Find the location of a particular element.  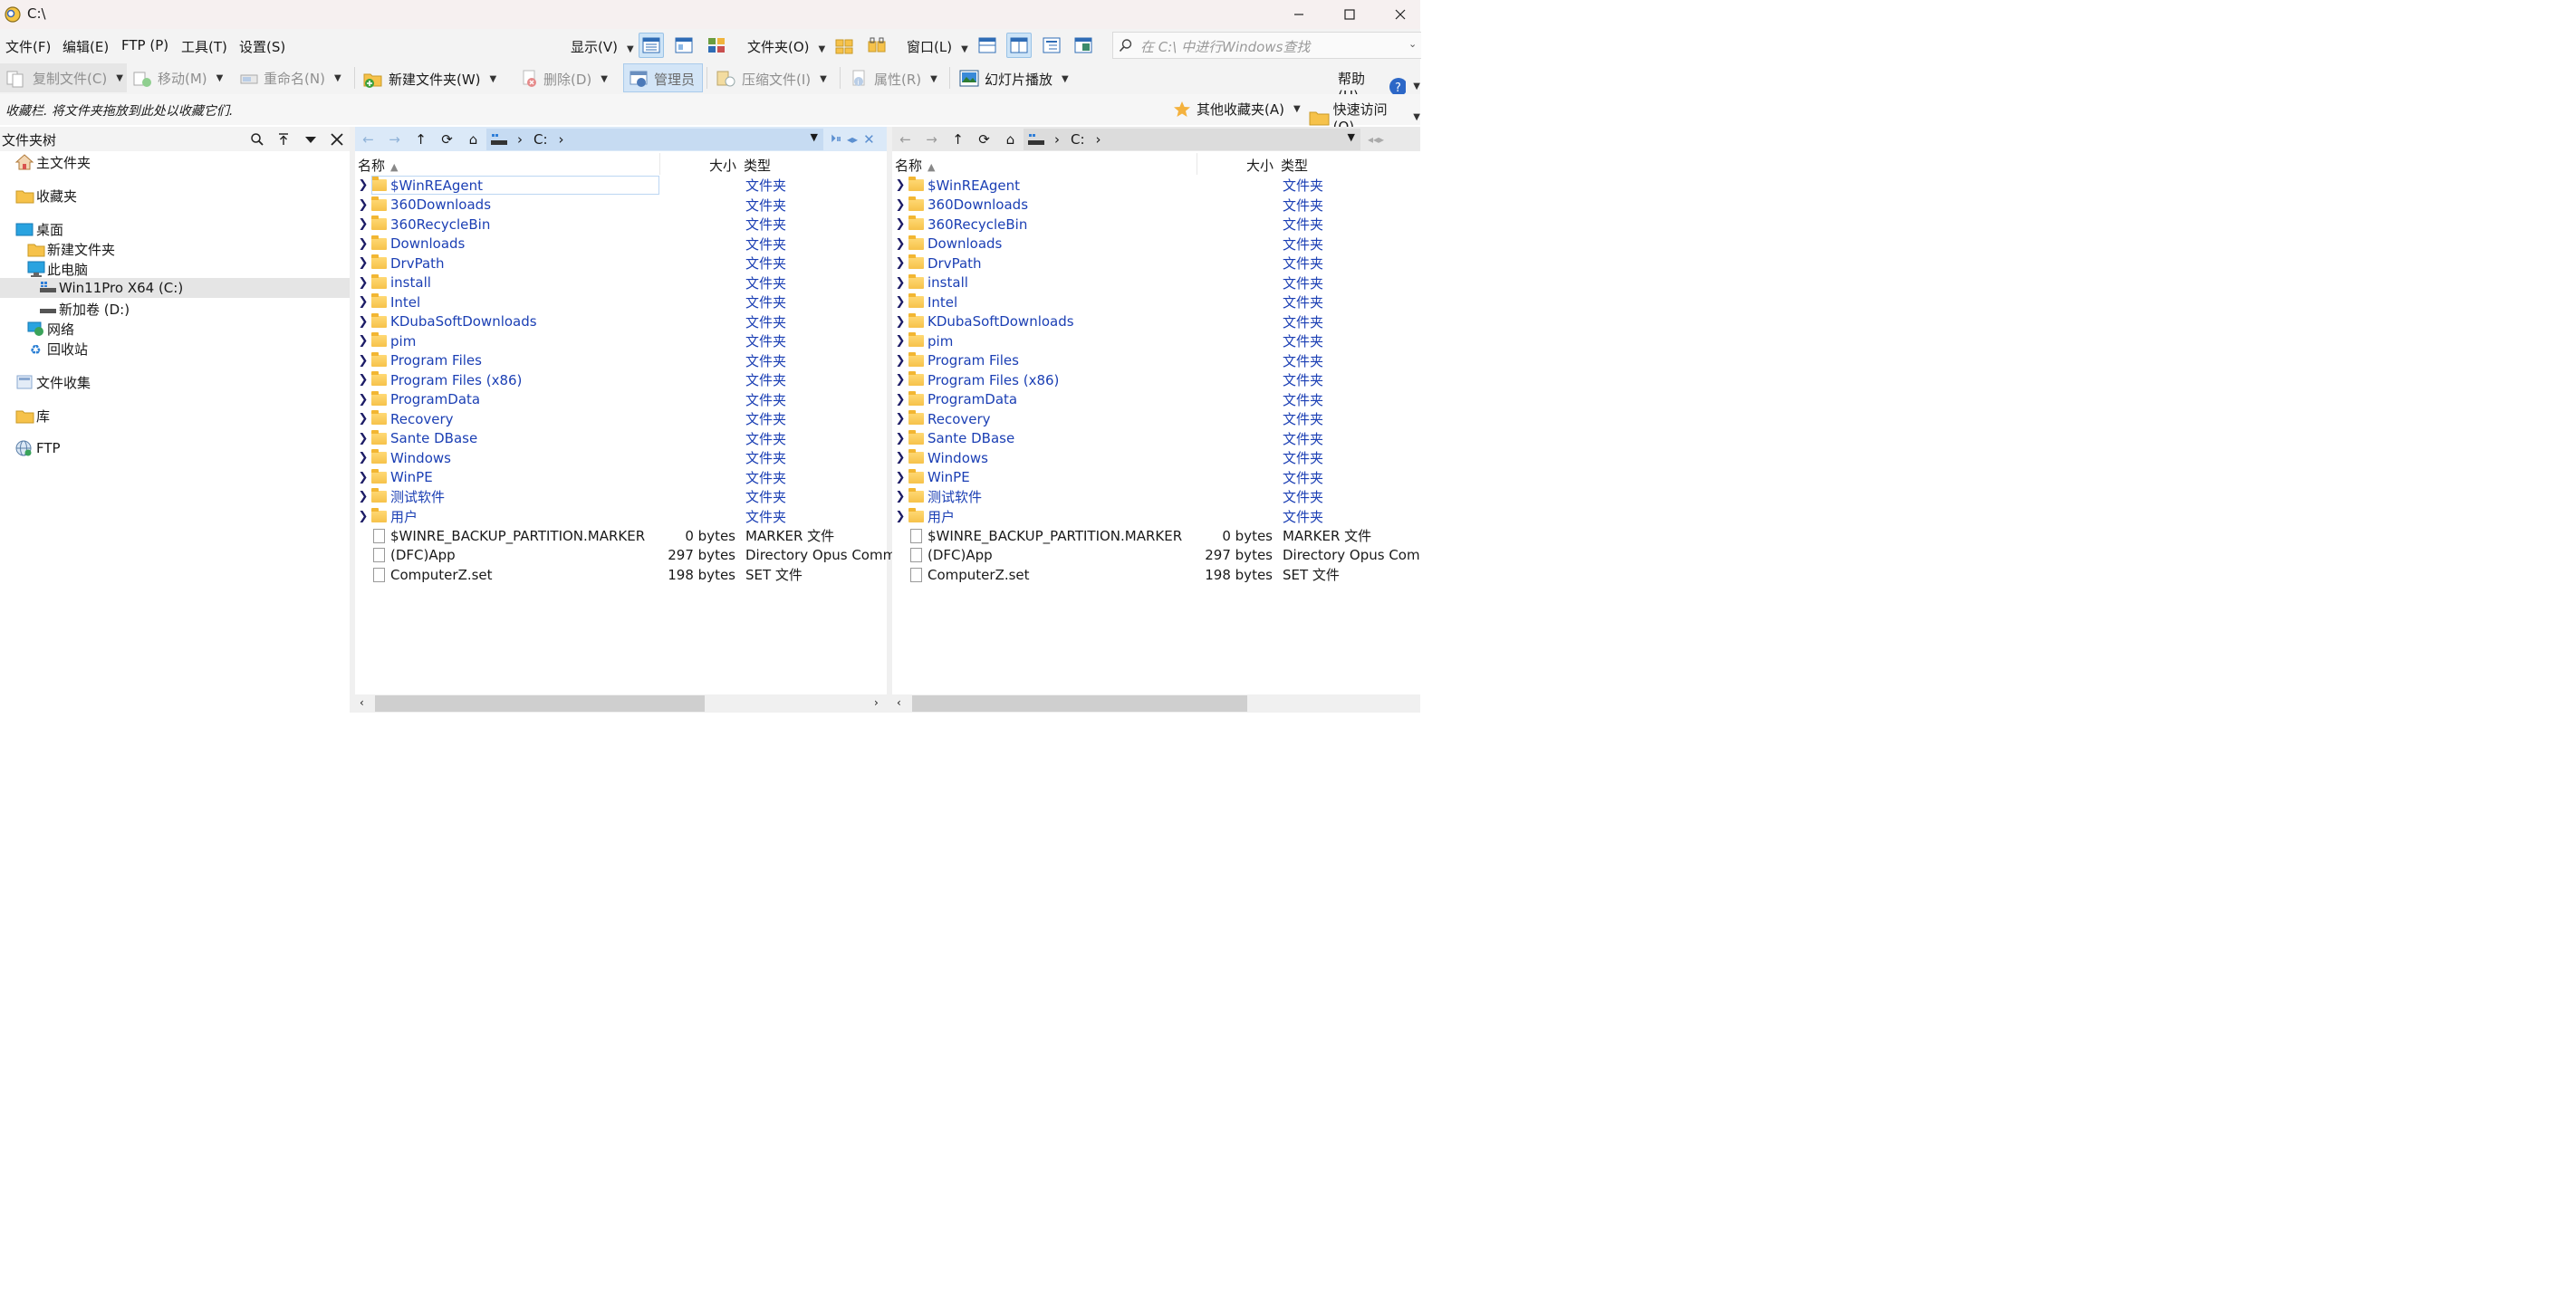

list-item-folder: ❯ DrvPath 文件夹 is located at coordinates (621, 263).